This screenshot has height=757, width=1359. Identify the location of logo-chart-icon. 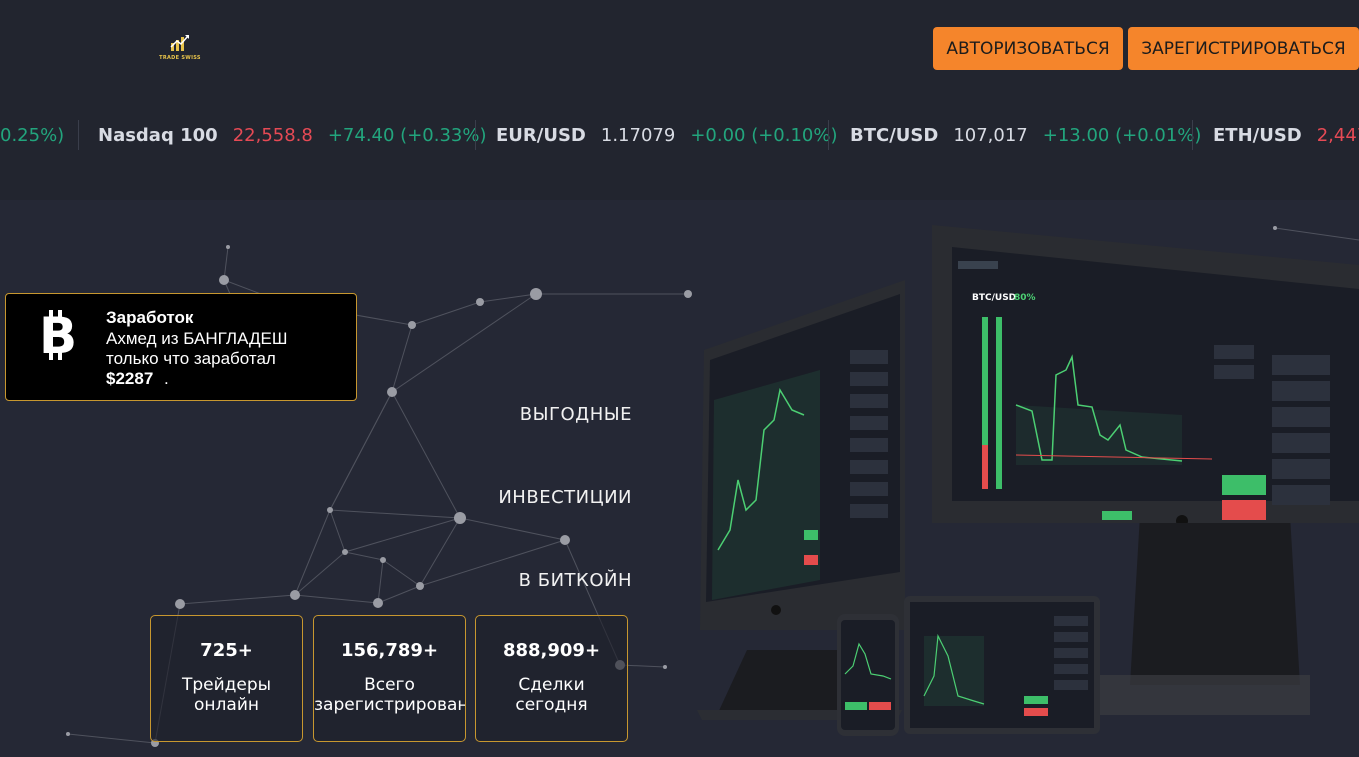
(179, 43).